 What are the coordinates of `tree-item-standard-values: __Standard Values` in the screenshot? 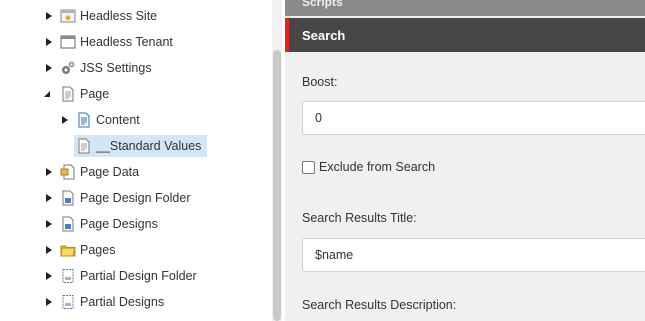 It's located at (134, 146).